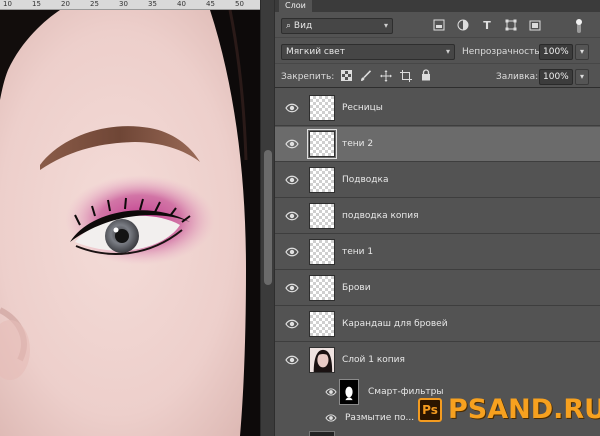 The image size is (600, 436). What do you see at coordinates (349, 392) in the screenshot?
I see `smart-filter-mask-thumbnail` at bounding box center [349, 392].